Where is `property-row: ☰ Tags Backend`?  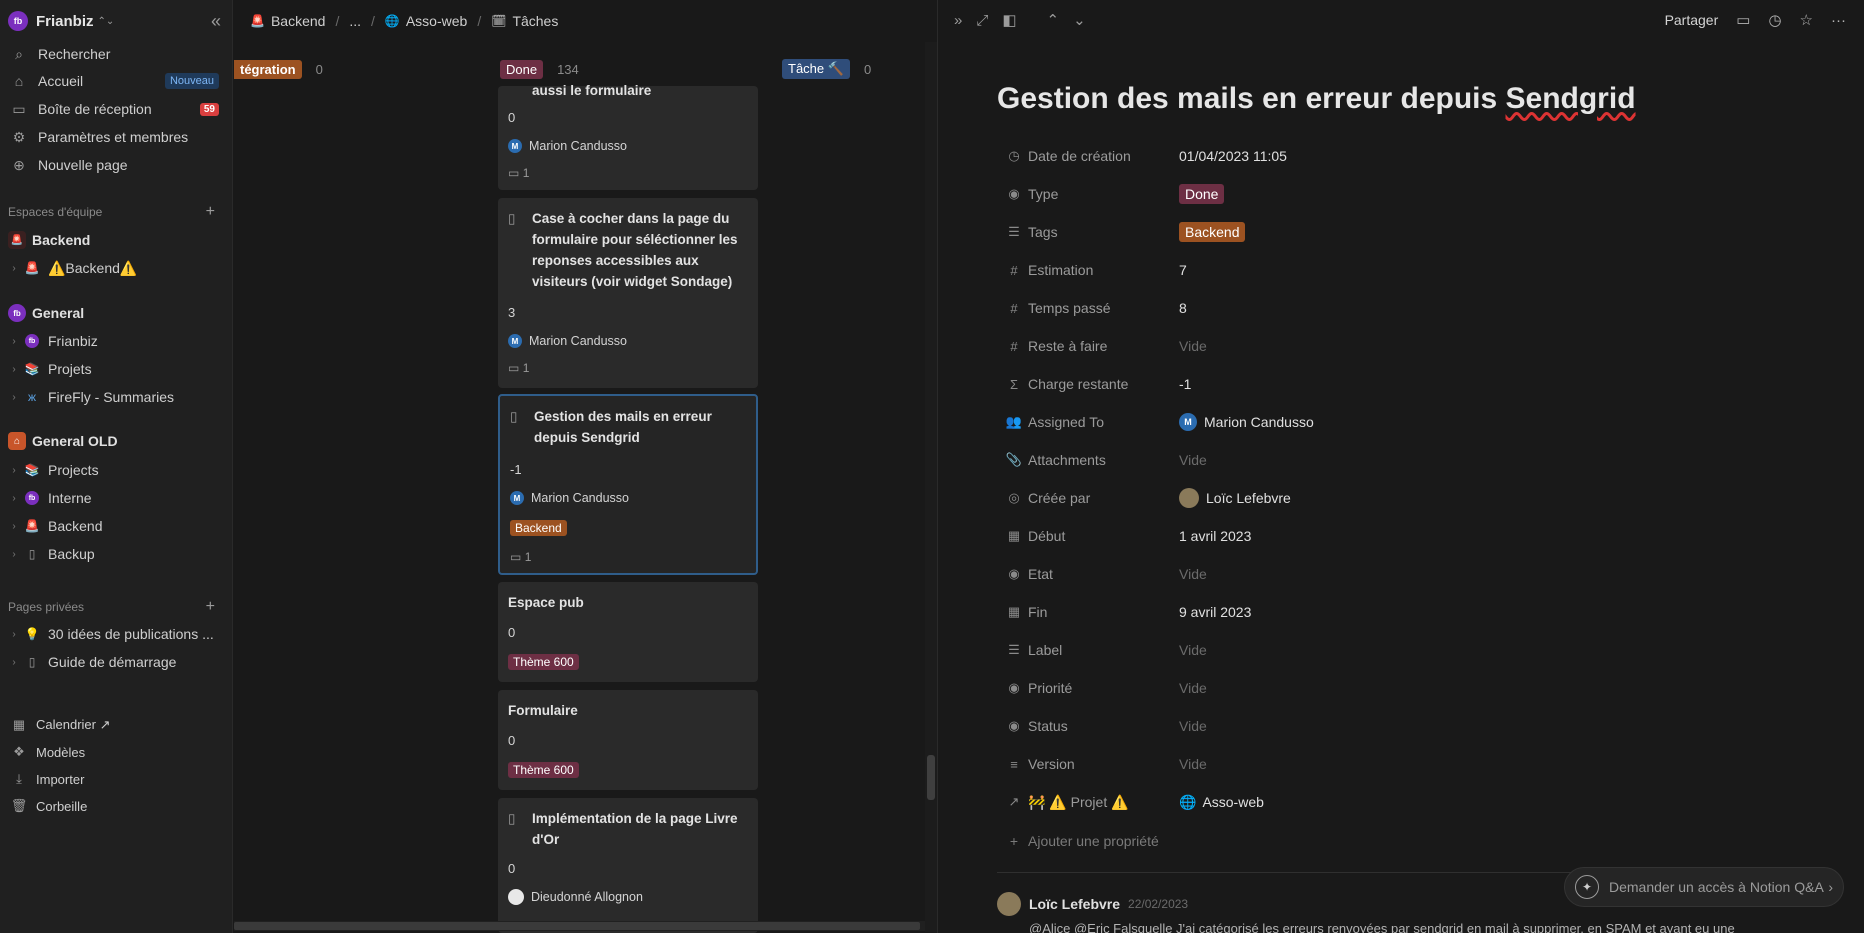
property-row: ☰ Tags Backend is located at coordinates (1404, 232).